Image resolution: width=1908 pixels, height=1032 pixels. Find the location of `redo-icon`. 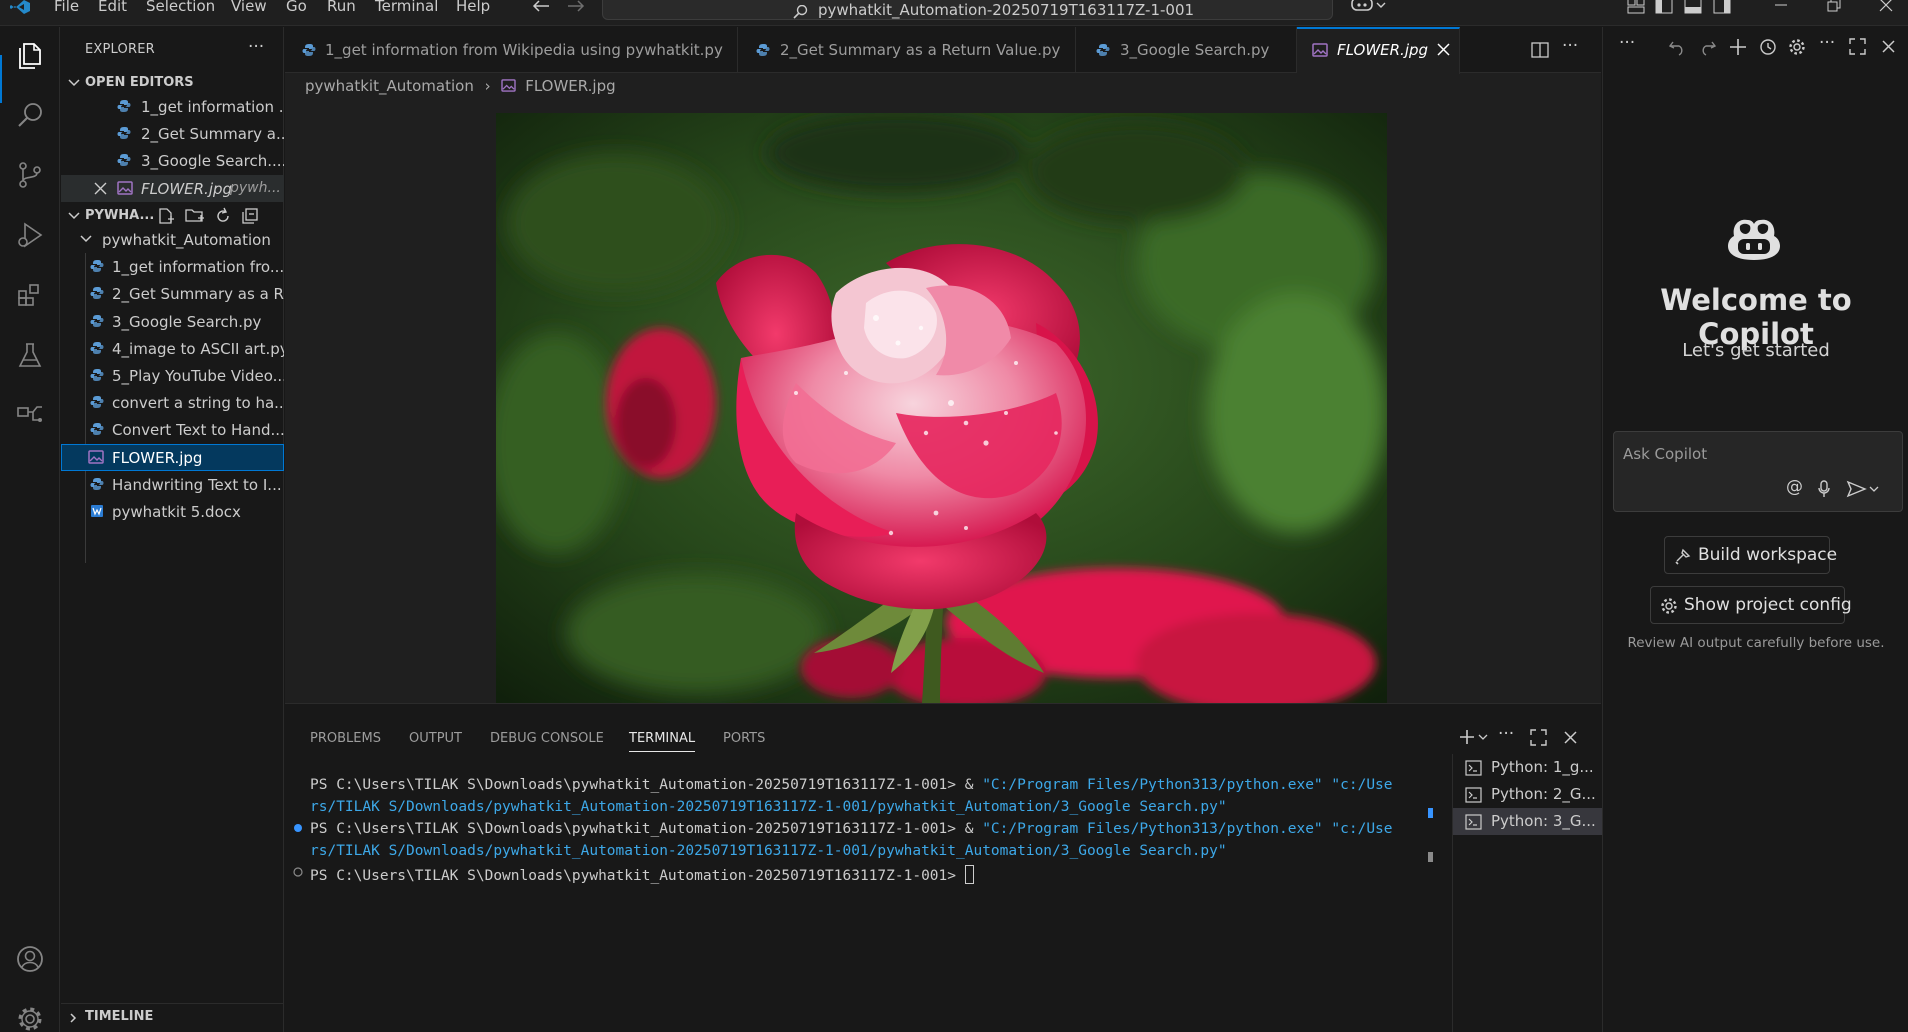

redo-icon is located at coordinates (1708, 47).